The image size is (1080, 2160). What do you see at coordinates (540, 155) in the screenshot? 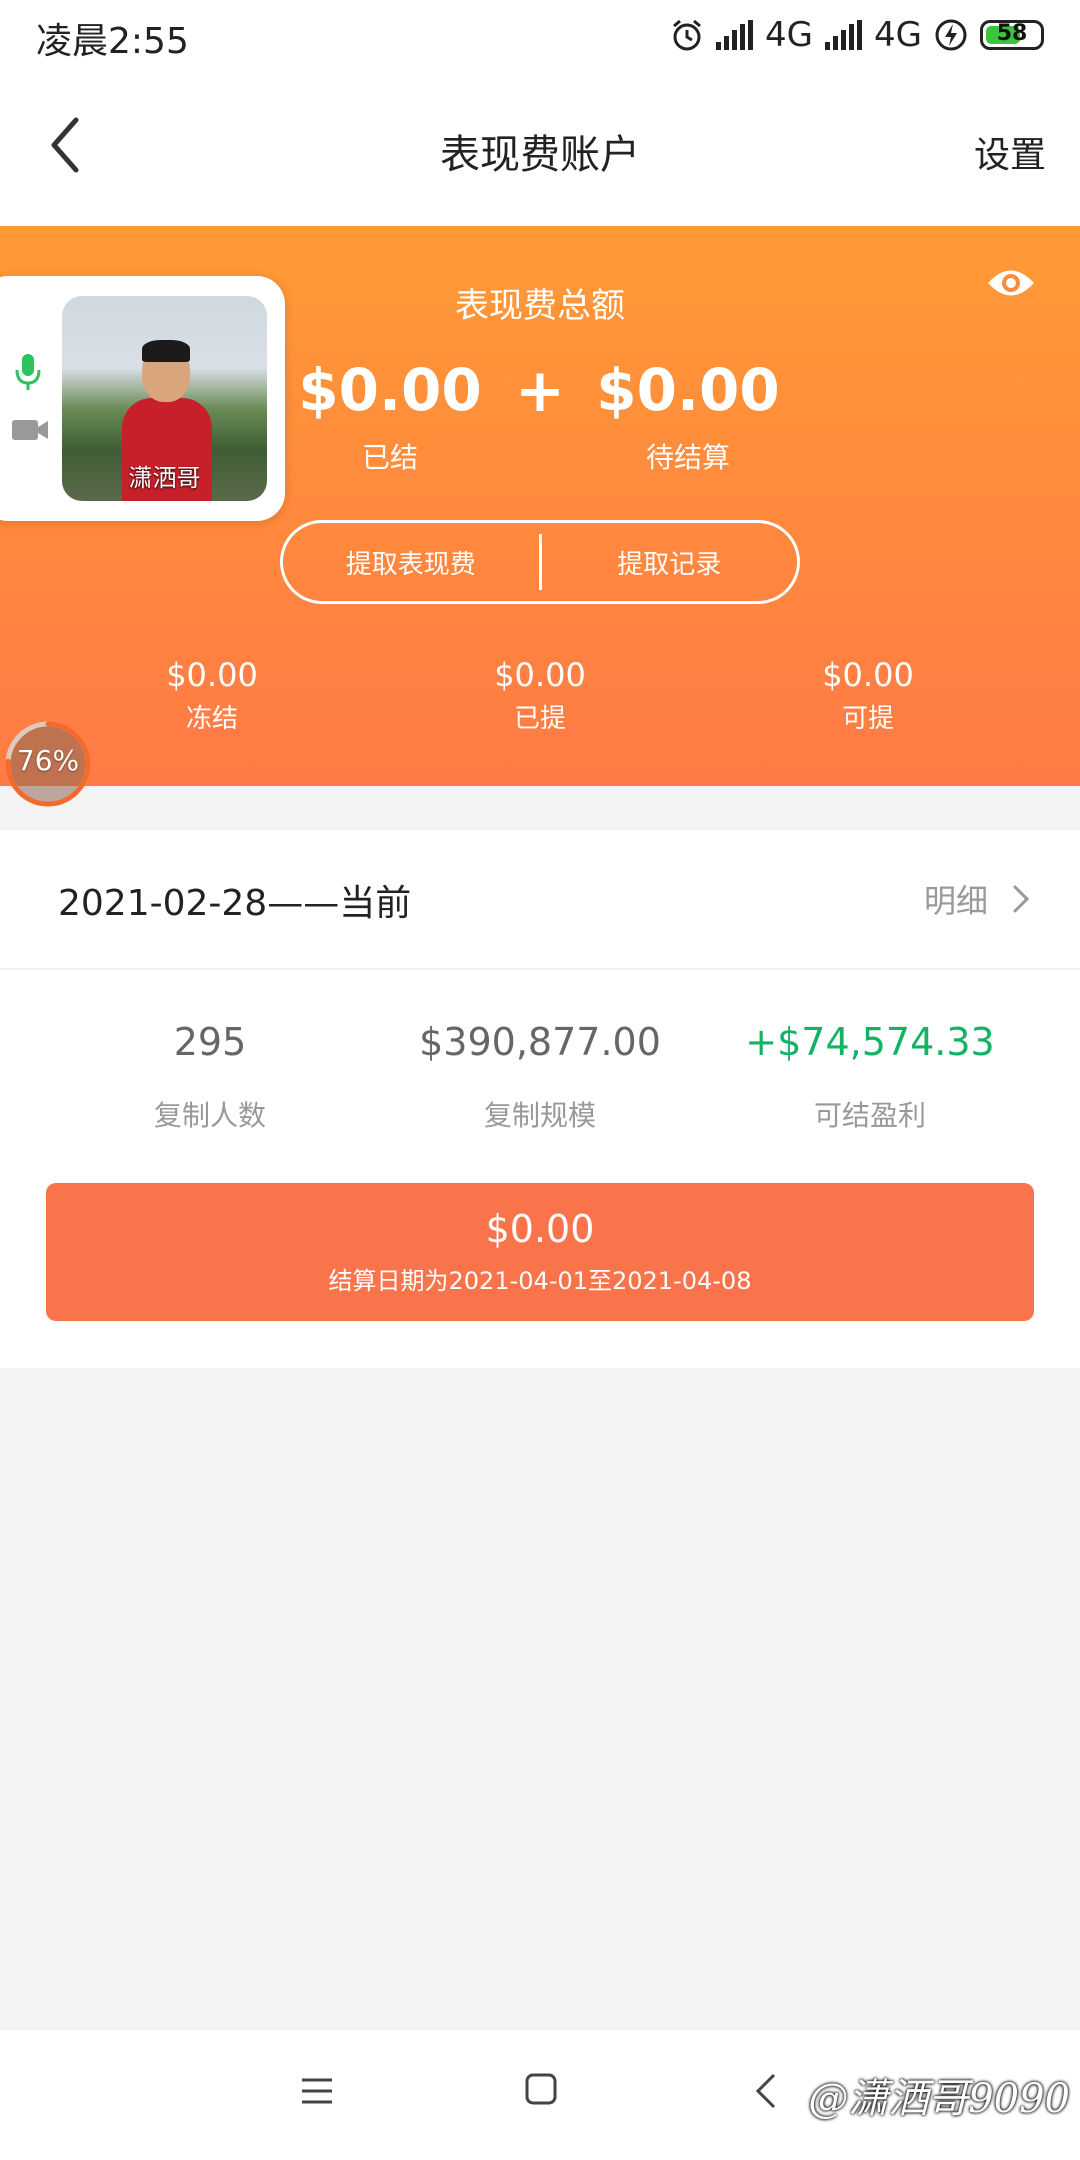
I see `page-title: 表现费账户` at bounding box center [540, 155].